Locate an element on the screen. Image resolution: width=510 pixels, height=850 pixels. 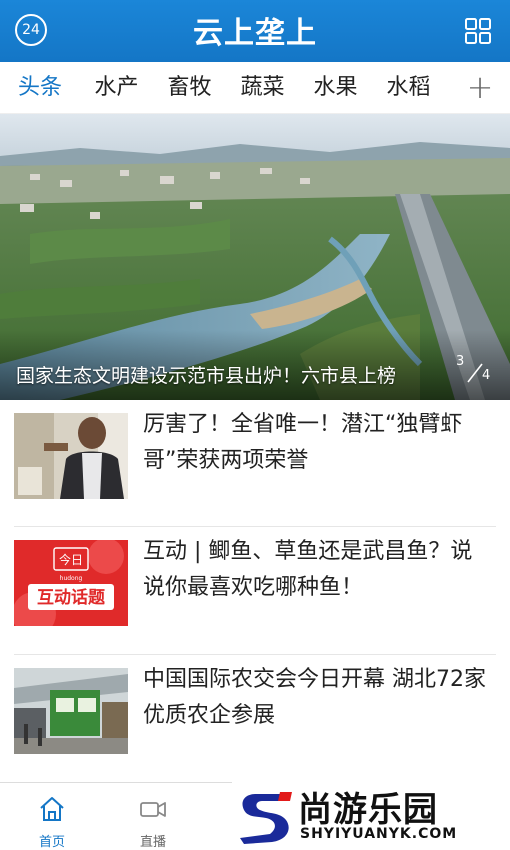
news-title: 互动 | 鲫鱼、草鱼还是武昌鱼？说说你最喜欢吃哪种鱼！ is located at coordinates (308, 569).